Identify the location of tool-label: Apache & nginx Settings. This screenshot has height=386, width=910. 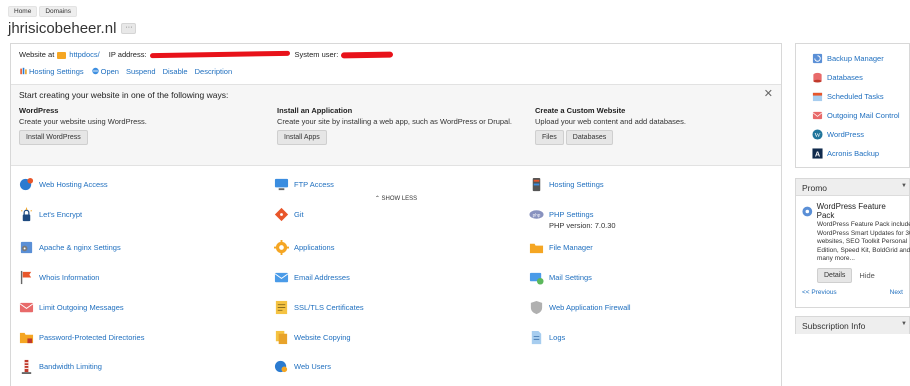
(80, 247).